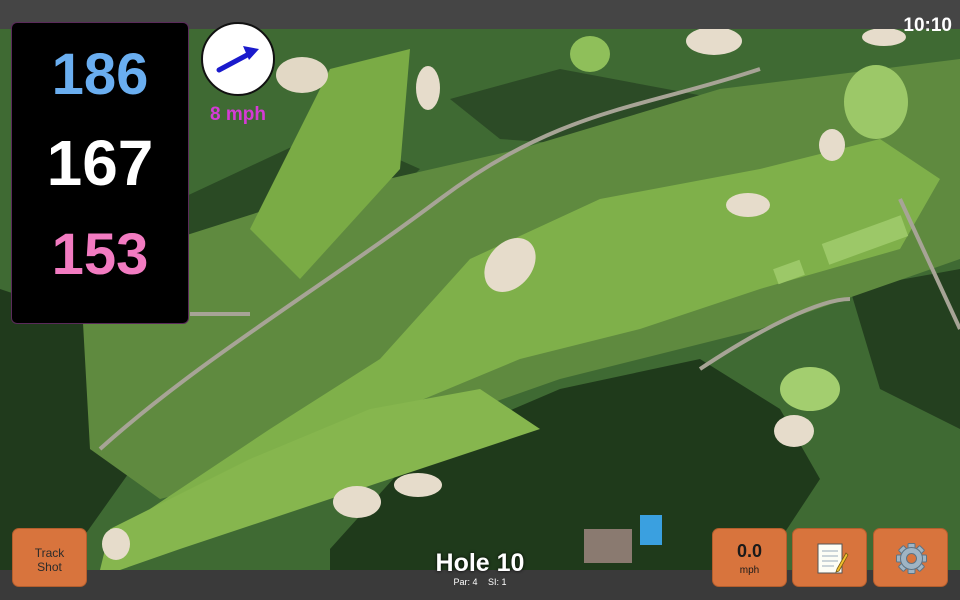 This screenshot has width=960, height=600. What do you see at coordinates (49, 567) in the screenshot?
I see `track-shot-label-line2: Shot` at bounding box center [49, 567].